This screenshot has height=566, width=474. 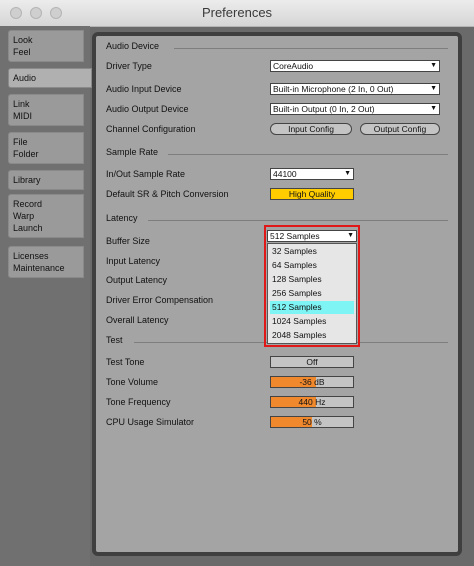 What do you see at coordinates (312, 362) in the screenshot?
I see `test-tone-toggle: Off` at bounding box center [312, 362].